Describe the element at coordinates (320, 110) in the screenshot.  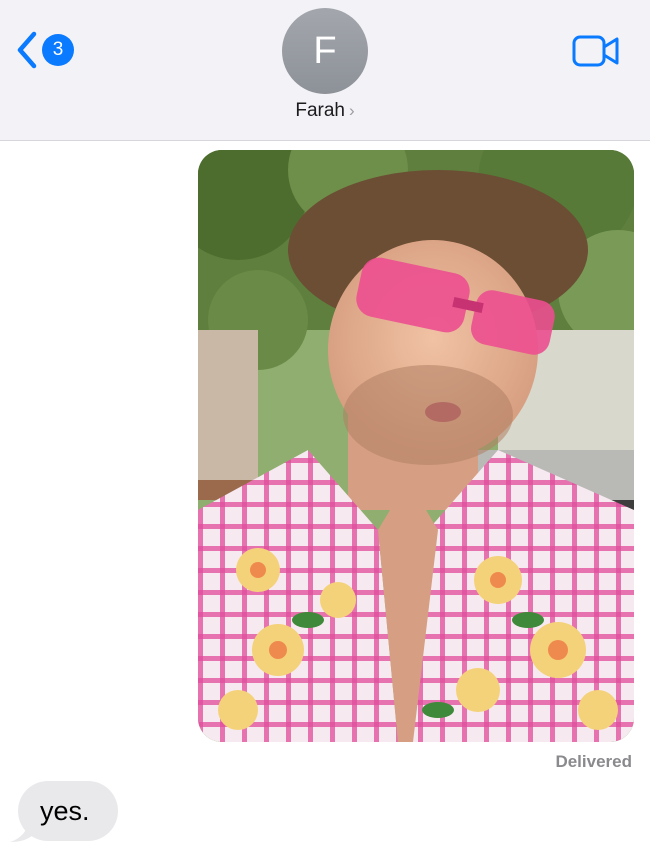
I see `contact-name: Farah` at that location.